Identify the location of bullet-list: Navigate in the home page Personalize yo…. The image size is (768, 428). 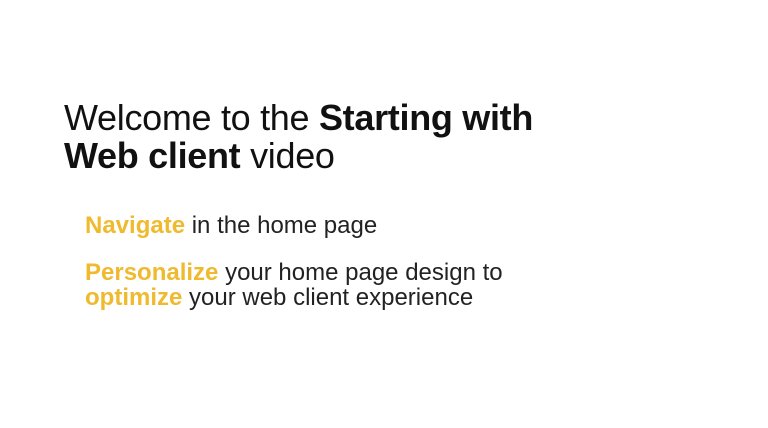
(294, 261).